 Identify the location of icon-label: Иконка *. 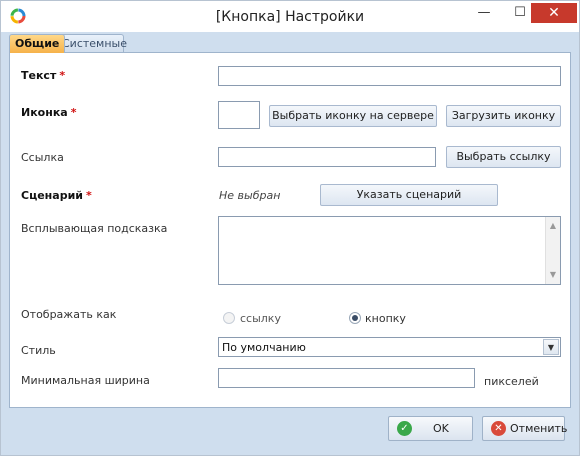
(48, 112).